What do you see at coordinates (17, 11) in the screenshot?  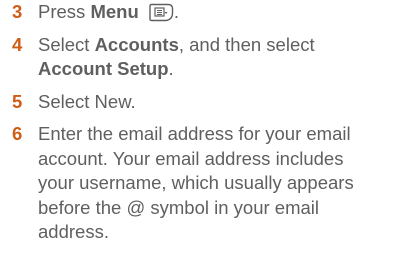 I see `step-number: 3` at bounding box center [17, 11].